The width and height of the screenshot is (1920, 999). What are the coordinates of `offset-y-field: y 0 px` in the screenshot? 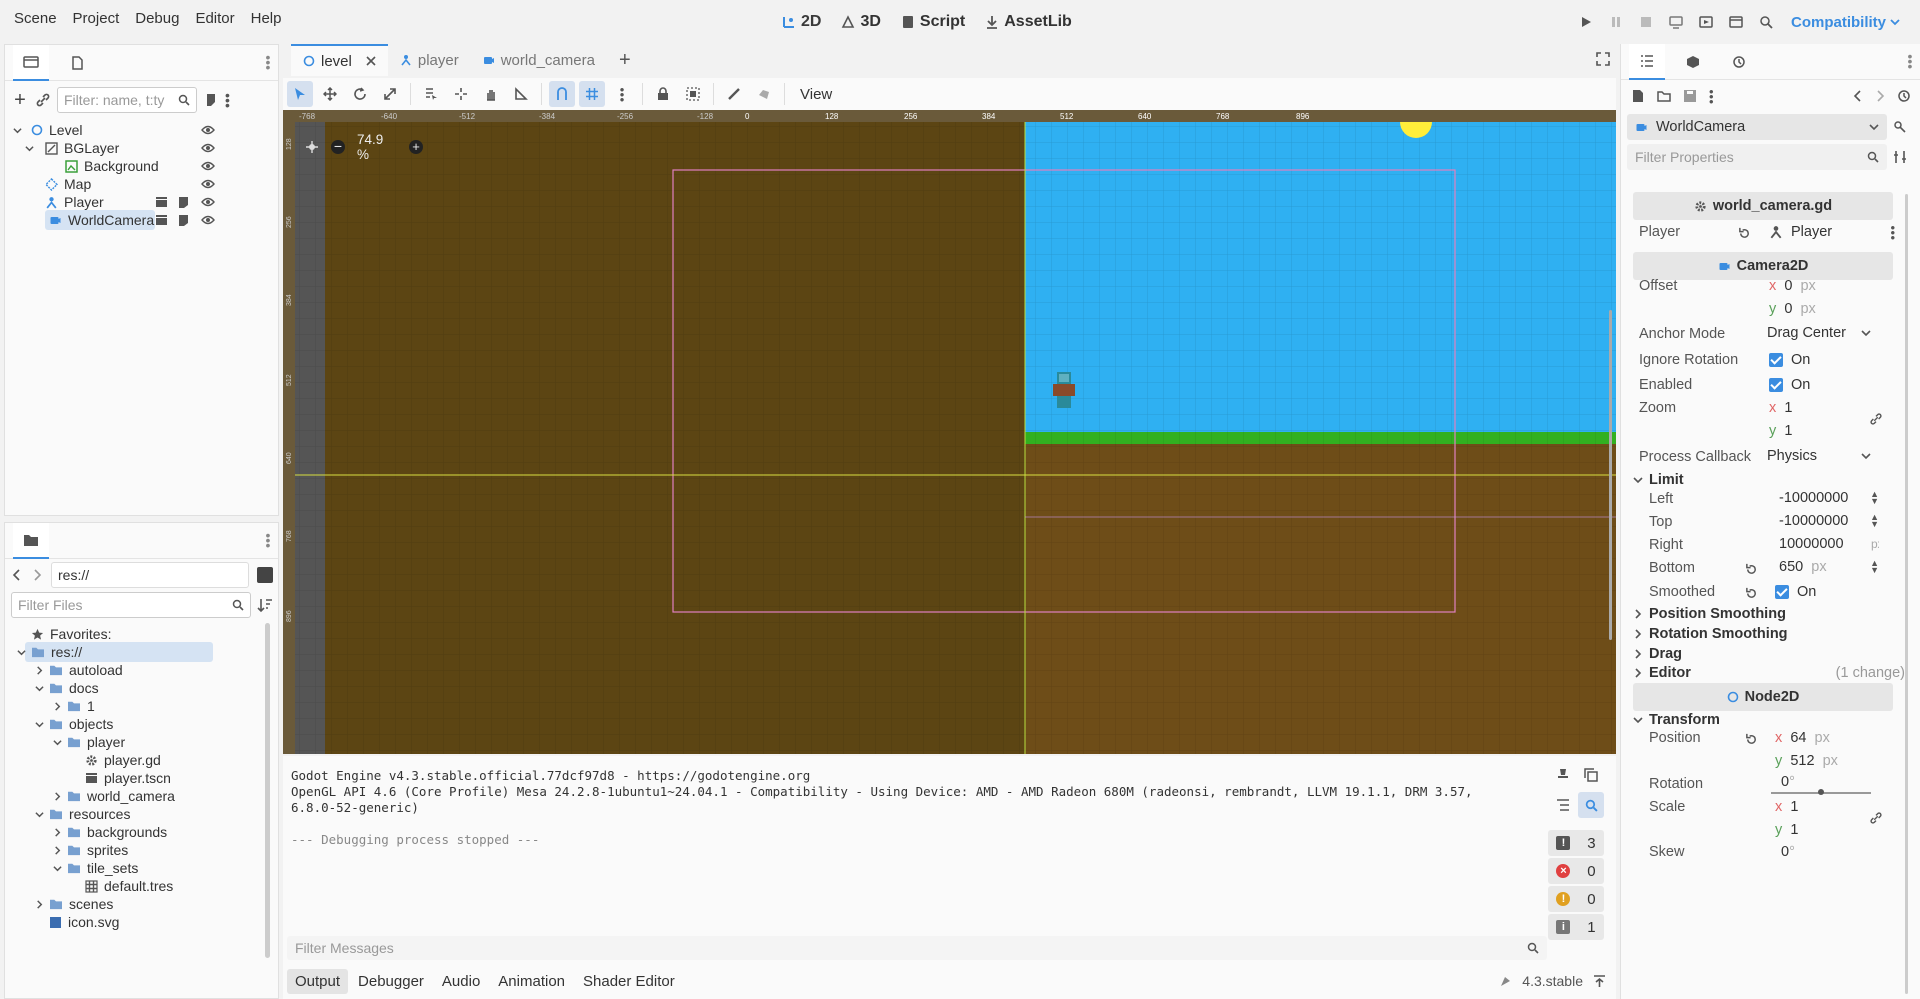 It's located at (1792, 309).